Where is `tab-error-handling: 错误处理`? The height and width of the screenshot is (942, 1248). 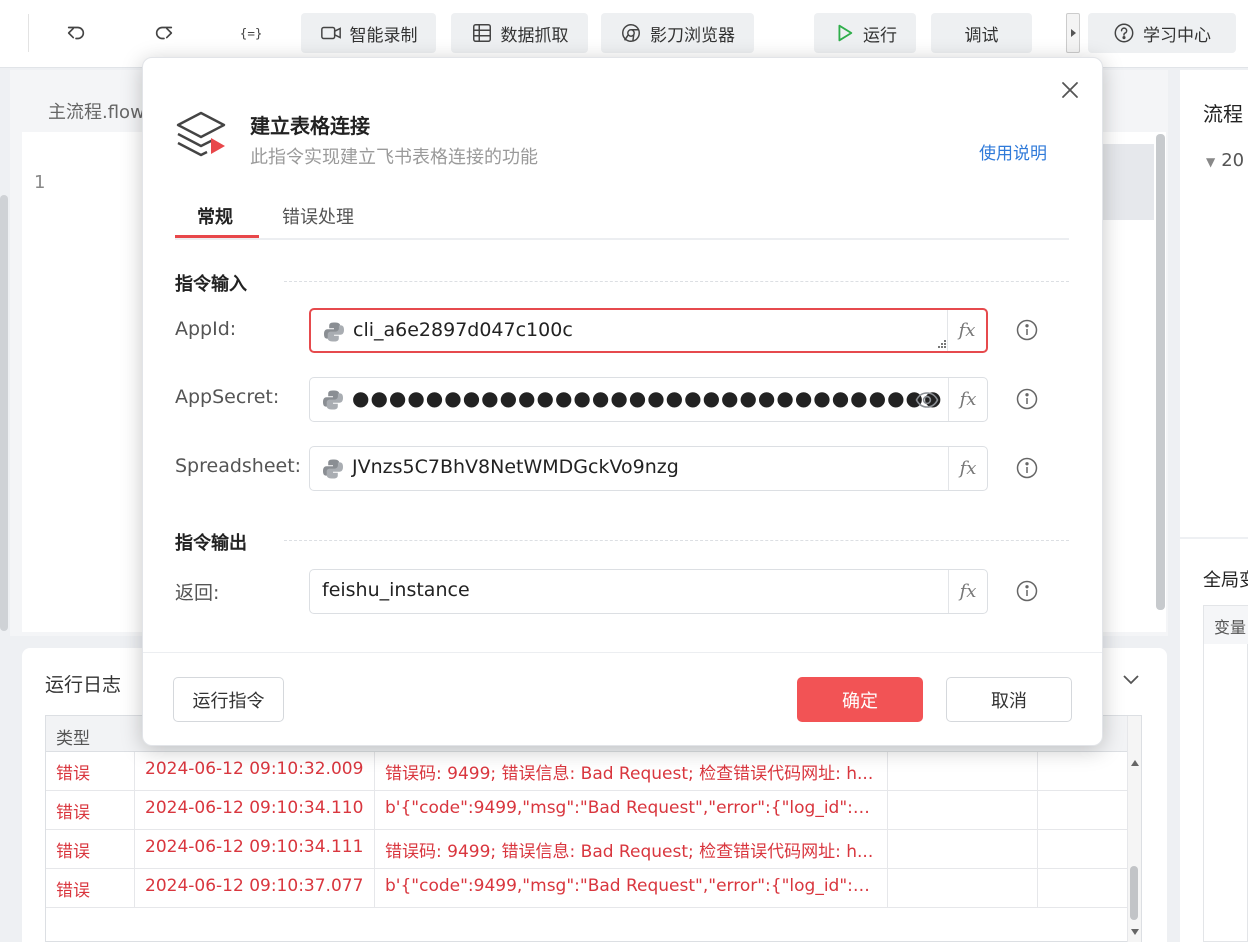 tab-error-handling: 错误处理 is located at coordinates (318, 216).